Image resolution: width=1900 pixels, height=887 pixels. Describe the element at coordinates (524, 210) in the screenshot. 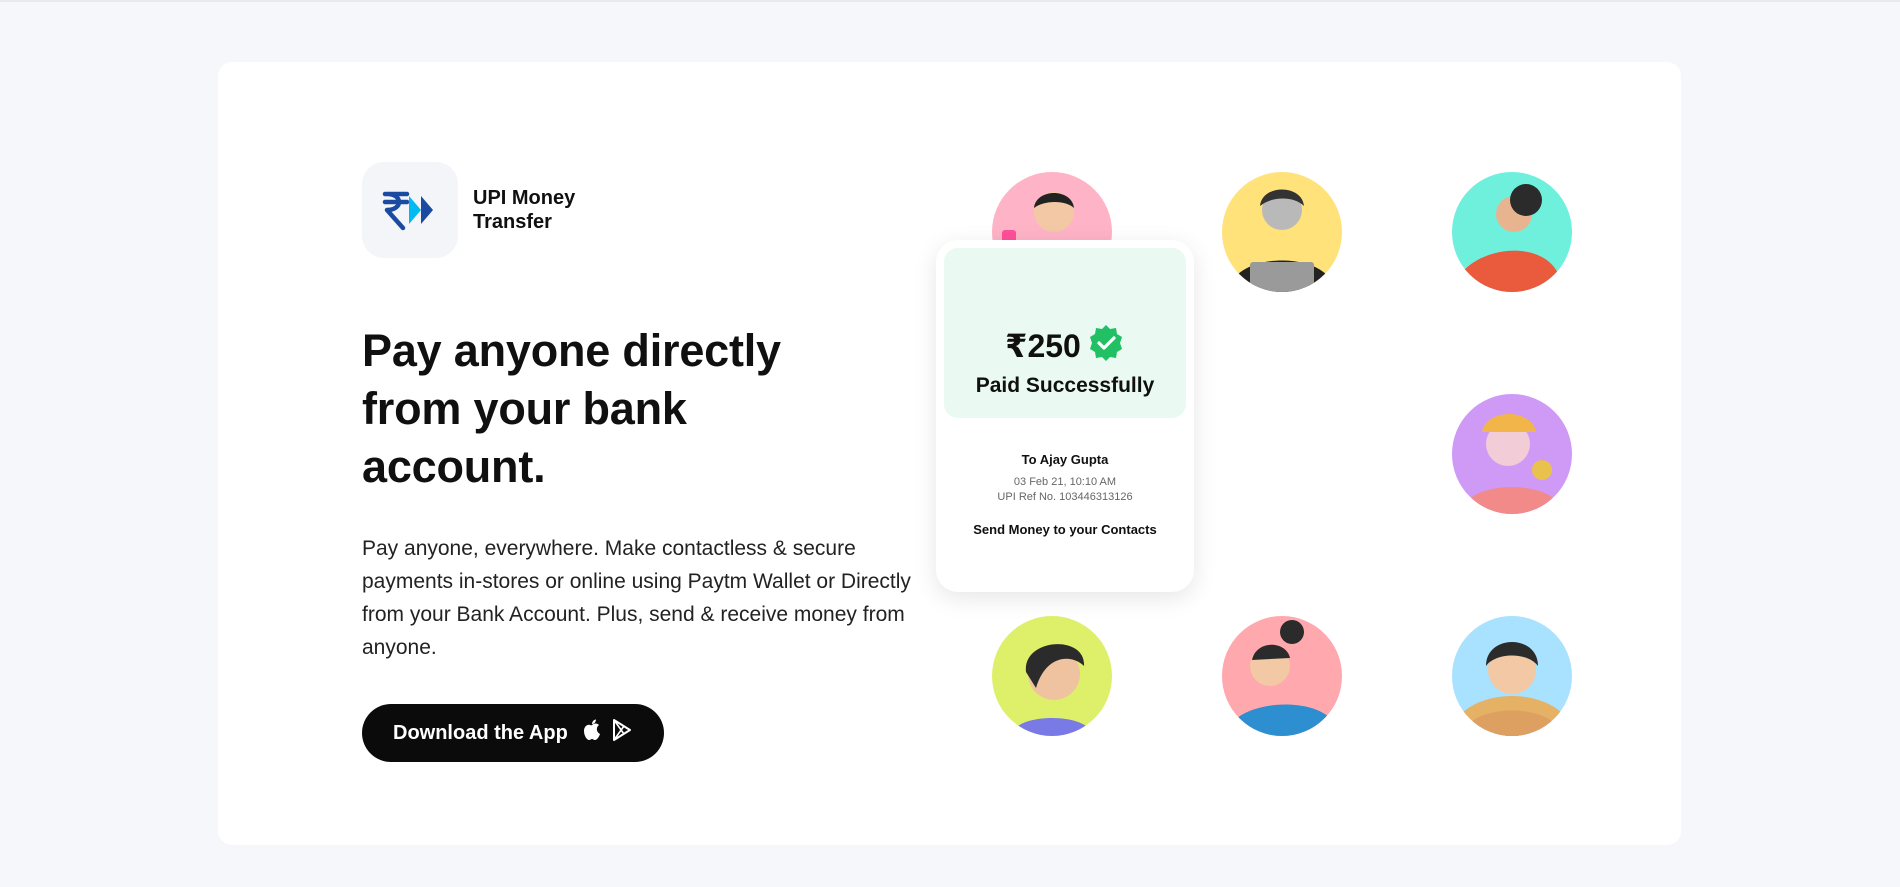

I see `product-name: UPI Money Transfer` at that location.